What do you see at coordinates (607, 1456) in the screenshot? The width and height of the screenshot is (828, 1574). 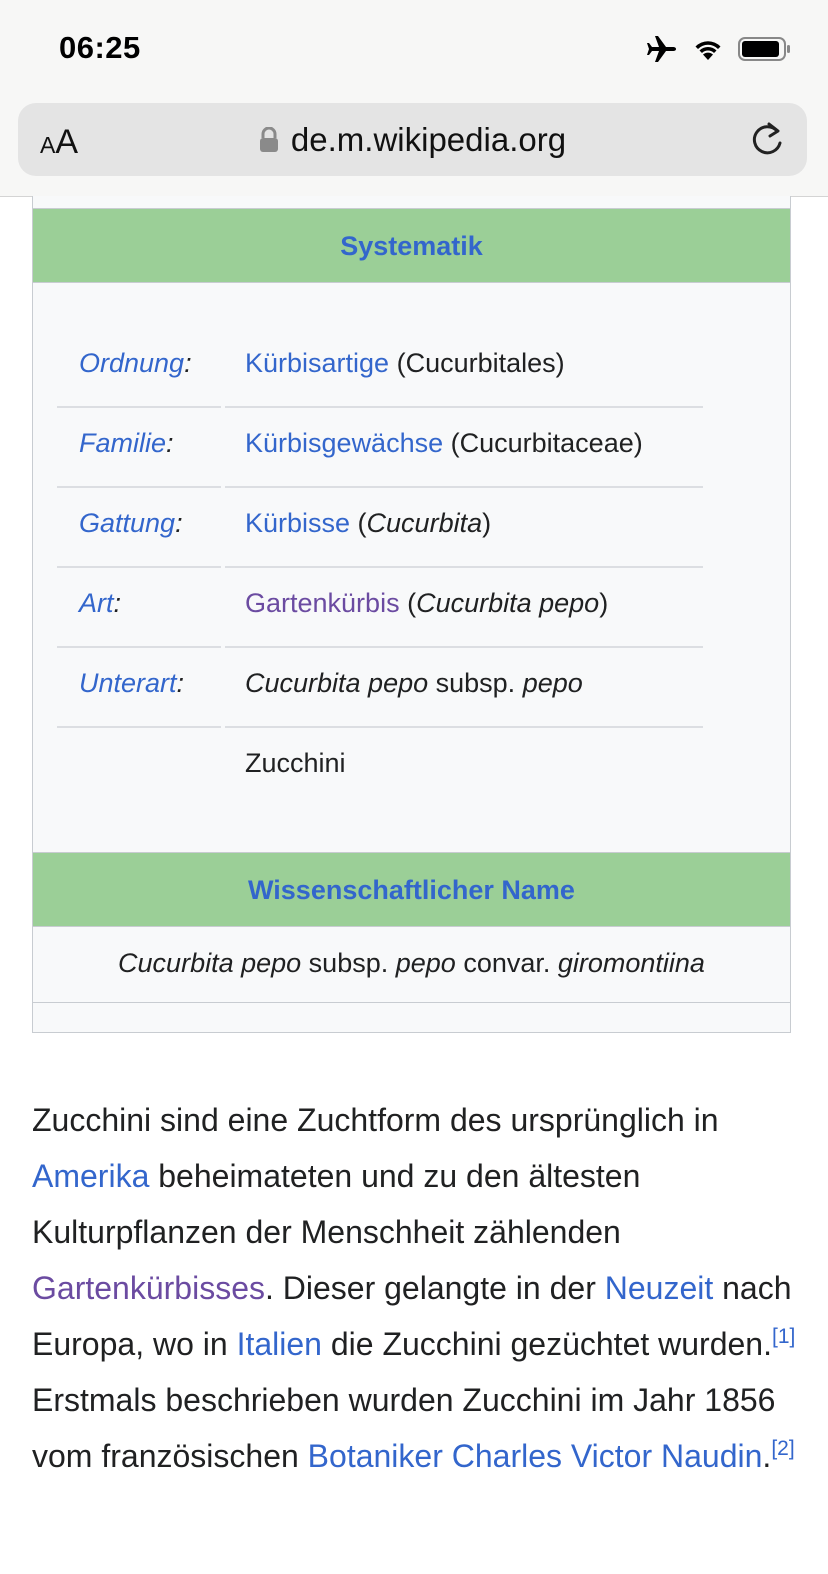 I see `link-naudin: Charles Victor Naudin` at bounding box center [607, 1456].